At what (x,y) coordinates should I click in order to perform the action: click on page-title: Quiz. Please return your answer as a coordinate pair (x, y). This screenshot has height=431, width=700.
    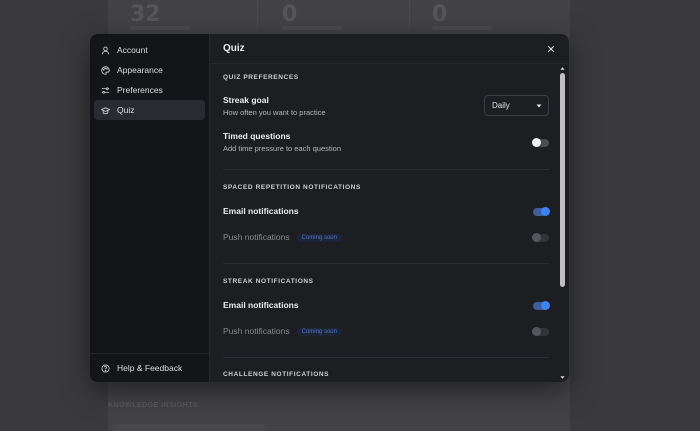
    Looking at the image, I should click on (234, 48).